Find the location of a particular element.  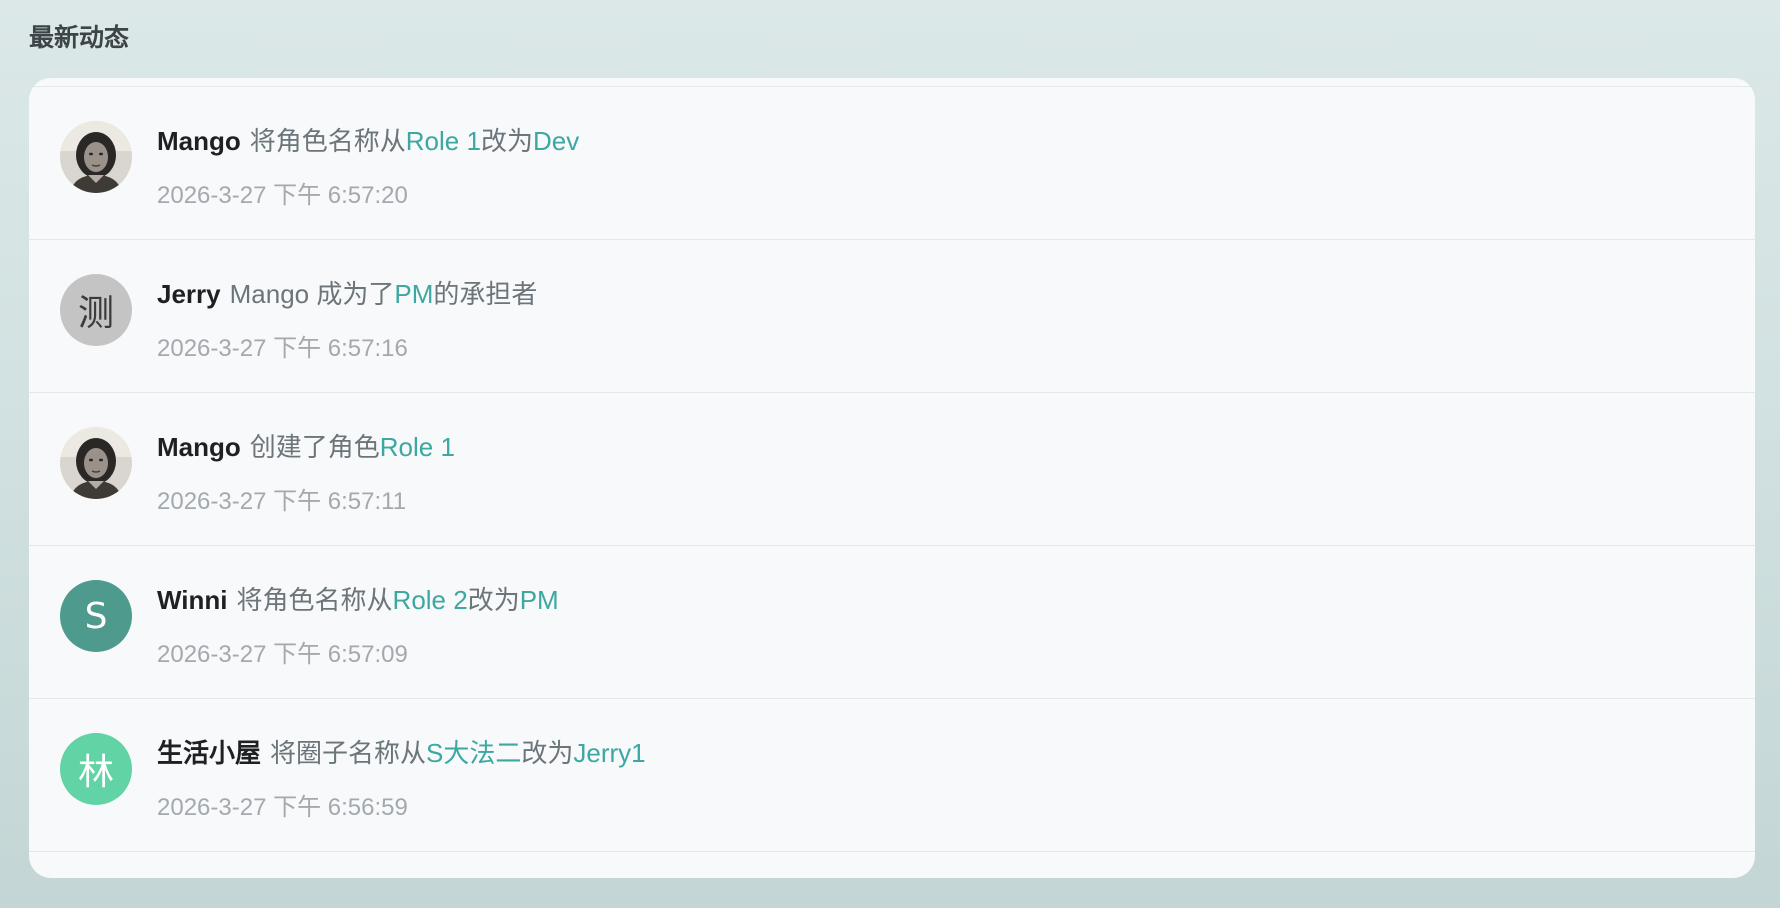

feed-item-message: Mango 创建了角色Role 1 is located at coordinates (306, 447).